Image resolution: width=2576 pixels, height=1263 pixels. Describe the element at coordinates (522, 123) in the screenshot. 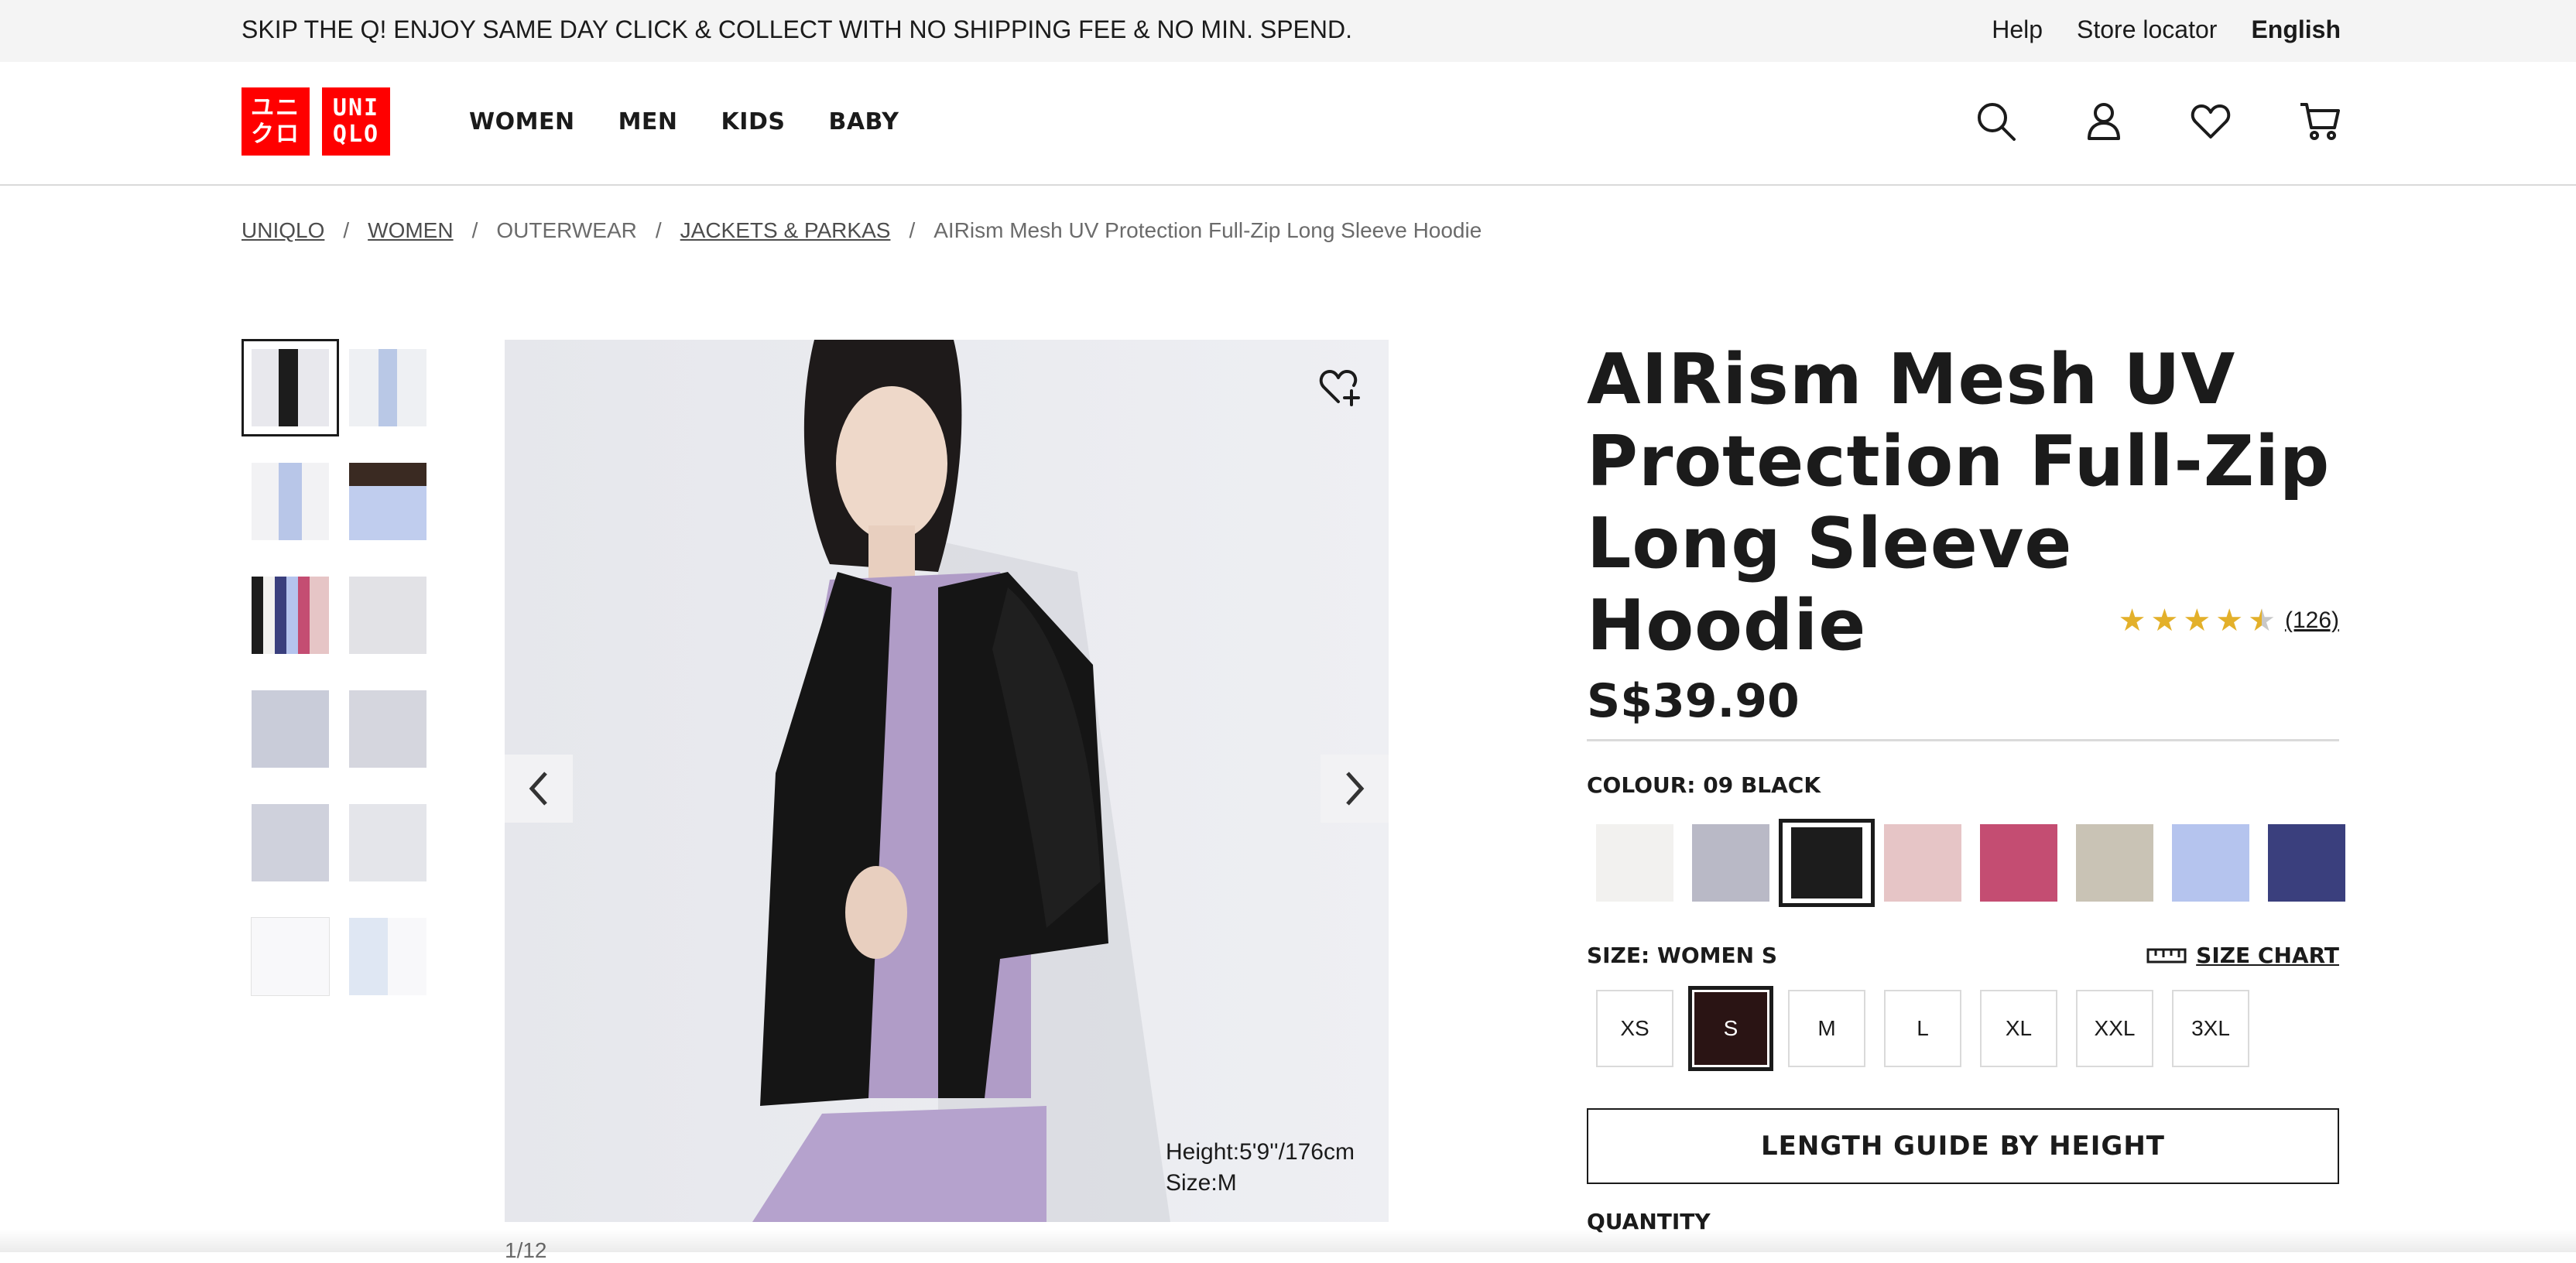

I see `nav-women: WOMEN` at that location.